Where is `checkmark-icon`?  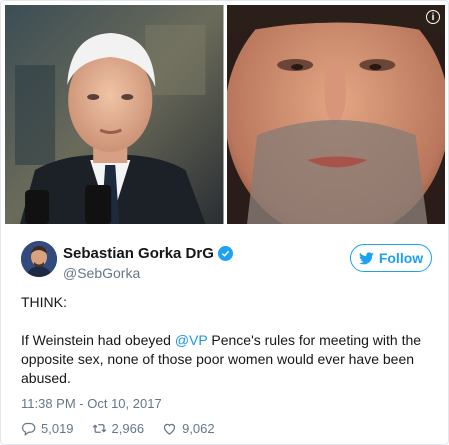 checkmark-icon is located at coordinates (225, 253).